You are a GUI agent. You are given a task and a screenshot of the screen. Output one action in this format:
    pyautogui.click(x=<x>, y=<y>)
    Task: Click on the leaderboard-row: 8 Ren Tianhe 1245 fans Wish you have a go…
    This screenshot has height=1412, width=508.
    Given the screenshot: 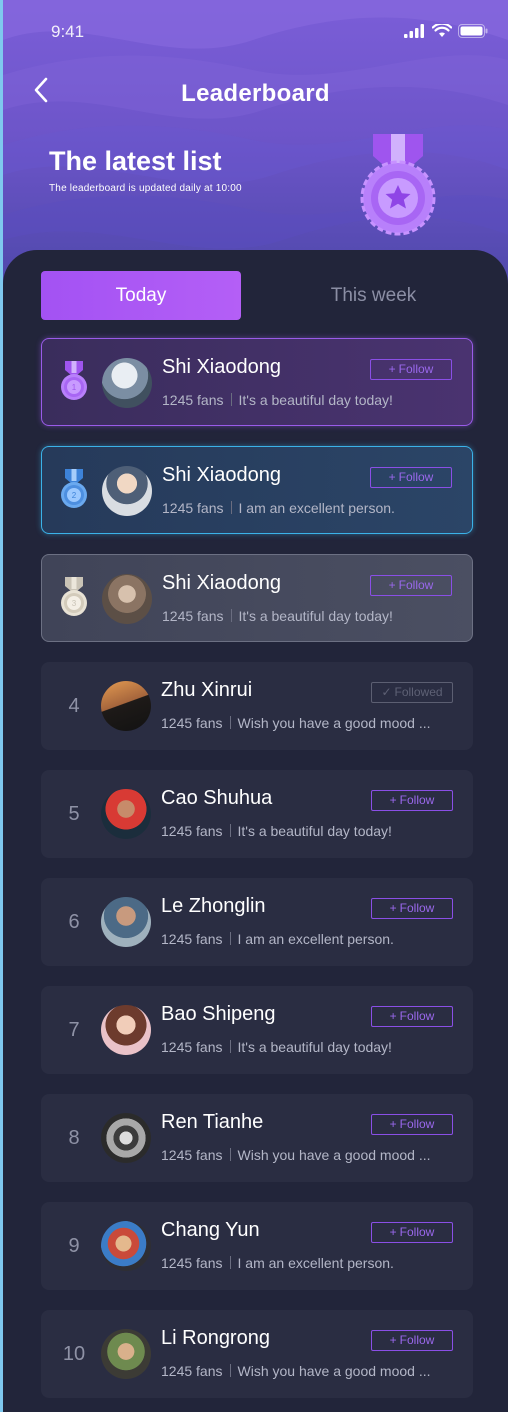 What is the action you would take?
    pyautogui.click(x=257, y=1138)
    